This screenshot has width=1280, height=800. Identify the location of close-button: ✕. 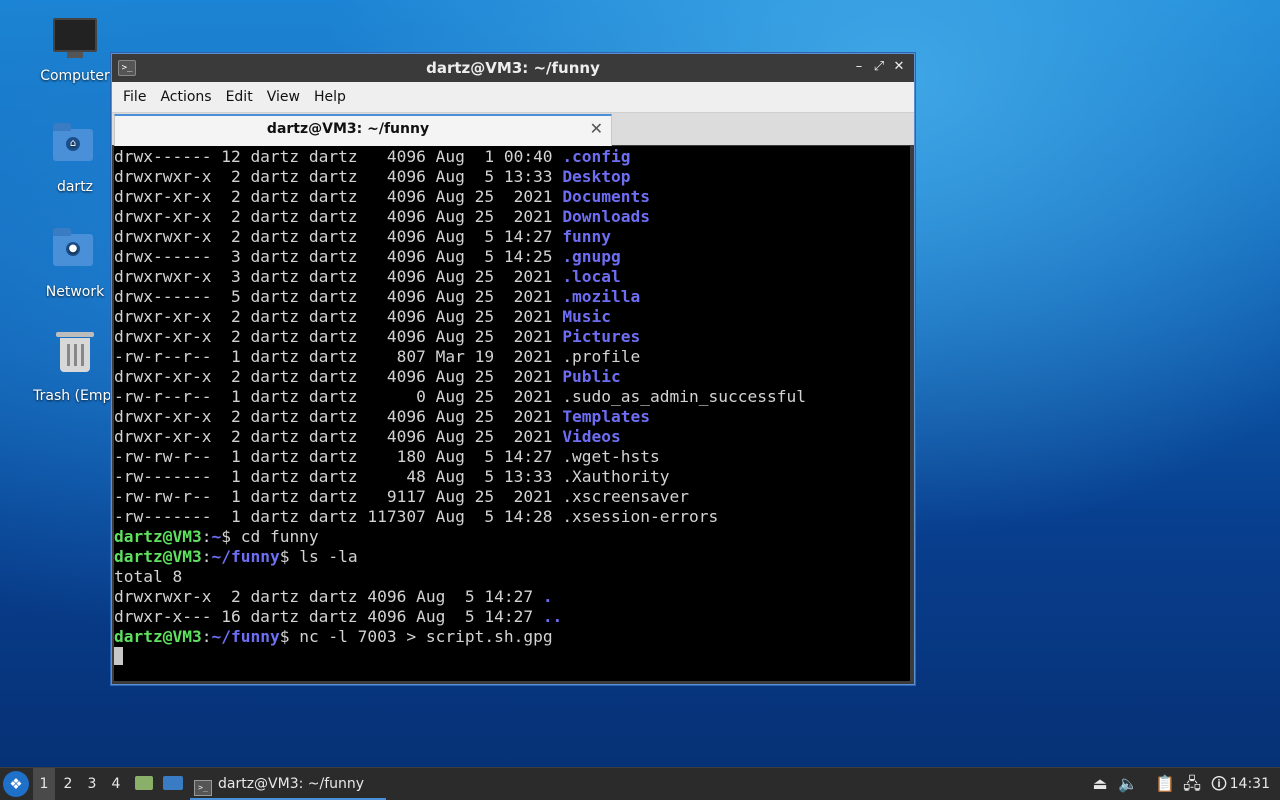
(899, 67).